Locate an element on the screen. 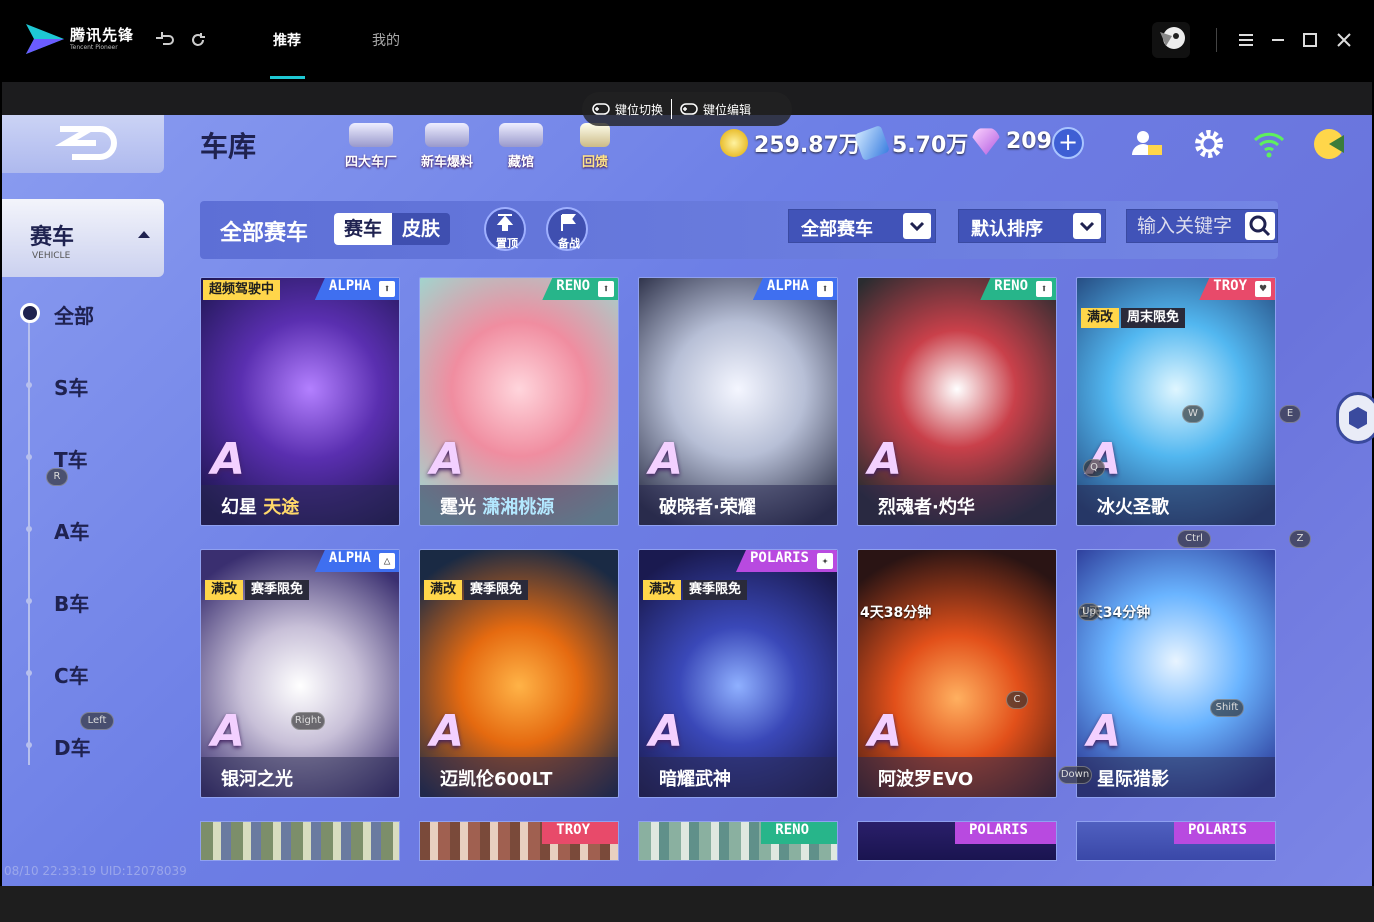 Image resolution: width=1374 pixels, height=922 pixels. dot-icon is located at coordinates (29, 457).